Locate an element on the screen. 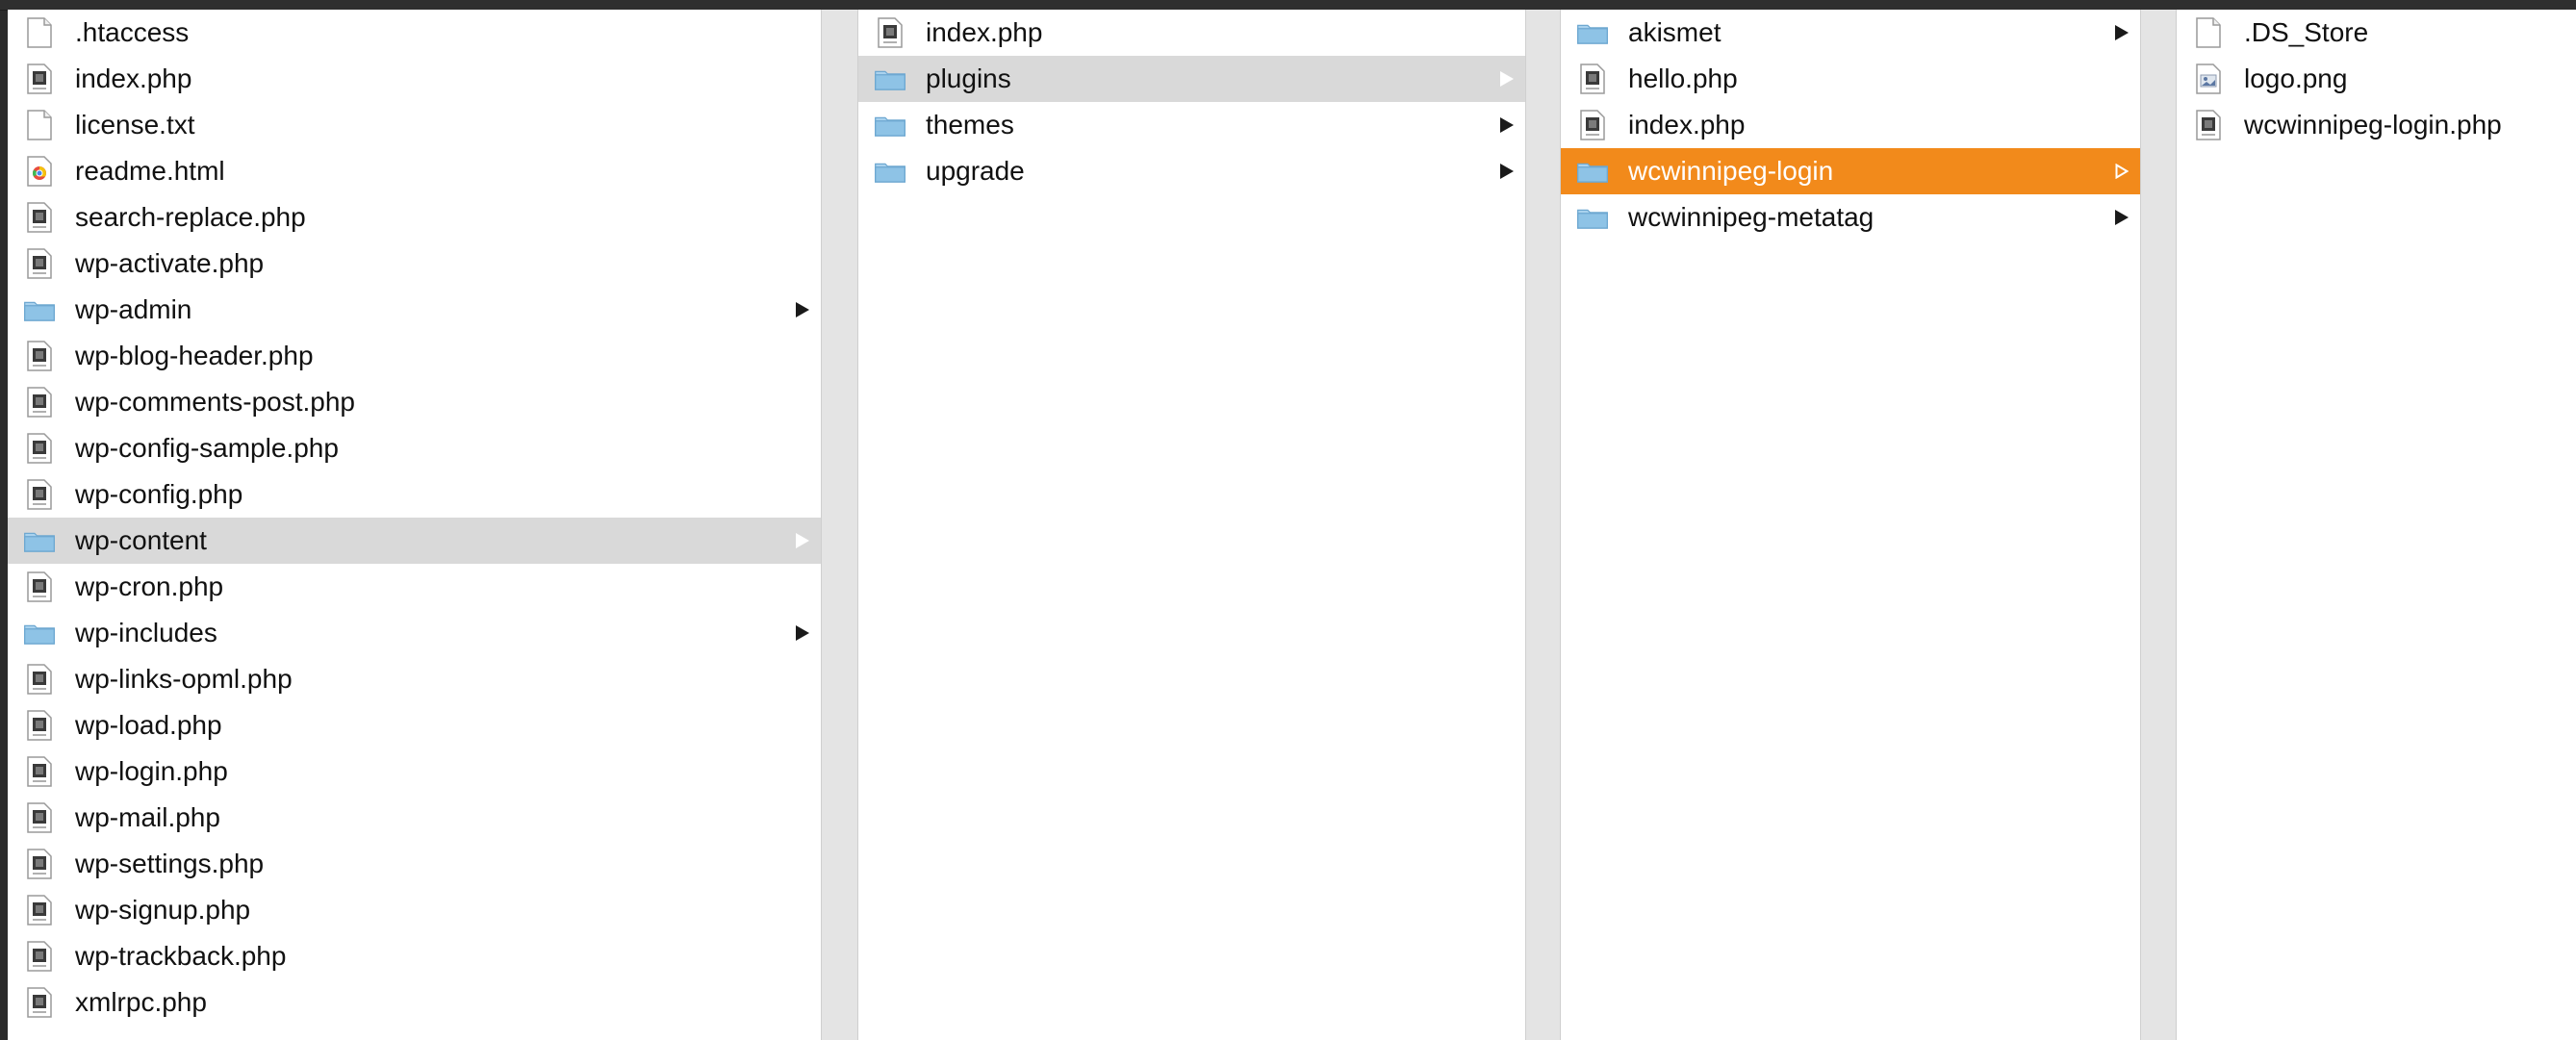  file-item: hello.php is located at coordinates (1850, 79).